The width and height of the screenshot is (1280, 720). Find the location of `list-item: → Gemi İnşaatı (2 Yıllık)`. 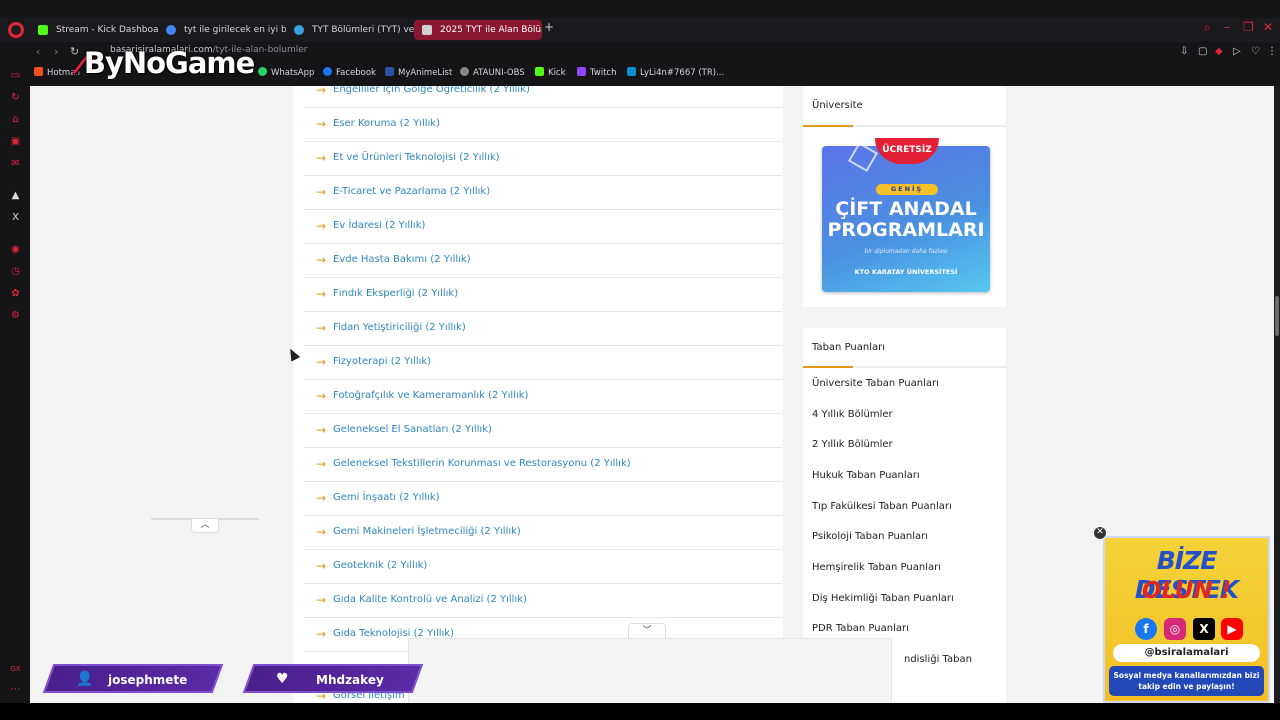

list-item: → Gemi İnşaatı (2 Yıllık) is located at coordinates (543, 499).